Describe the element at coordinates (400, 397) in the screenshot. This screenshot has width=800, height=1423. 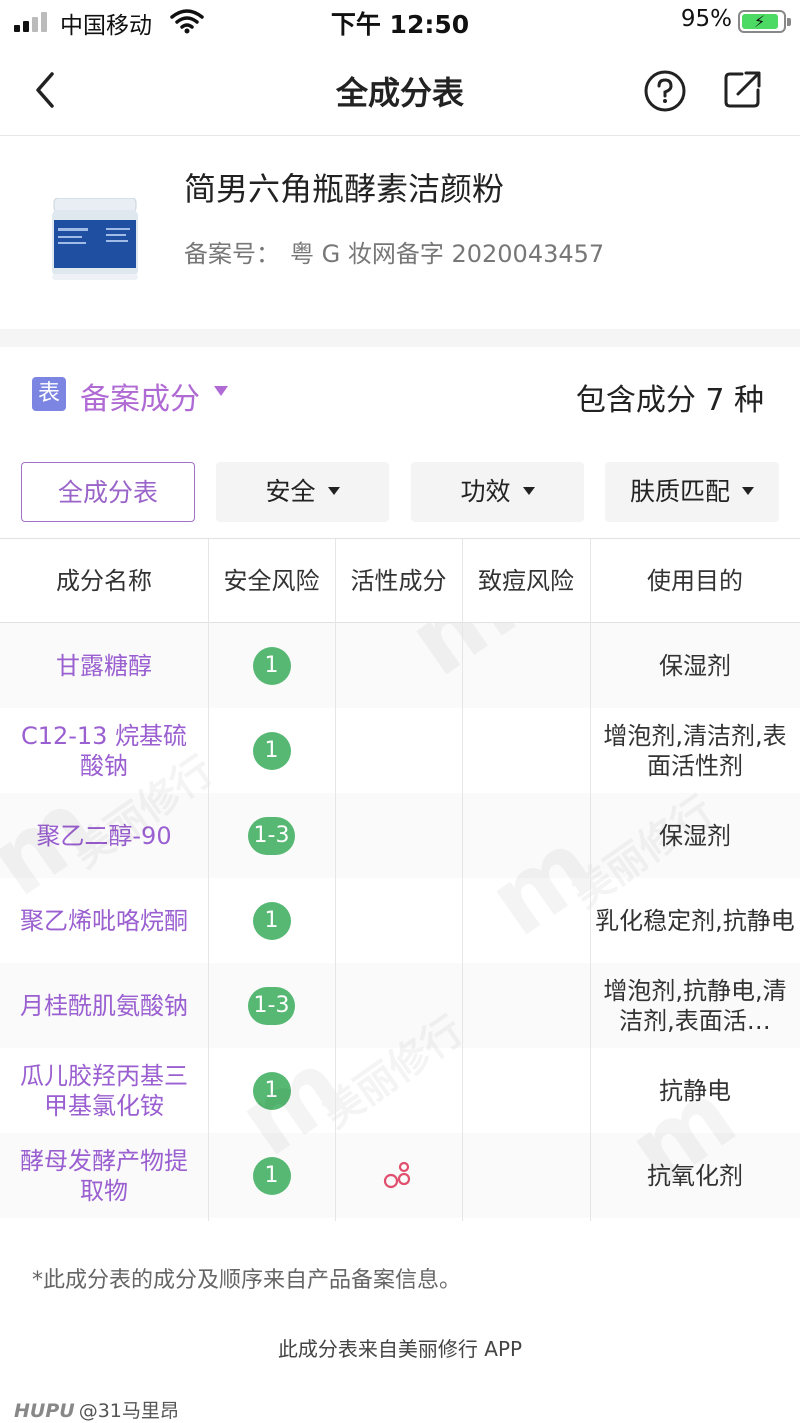
I see `section-header: 表 备案成分 包含成分 7 种` at that location.